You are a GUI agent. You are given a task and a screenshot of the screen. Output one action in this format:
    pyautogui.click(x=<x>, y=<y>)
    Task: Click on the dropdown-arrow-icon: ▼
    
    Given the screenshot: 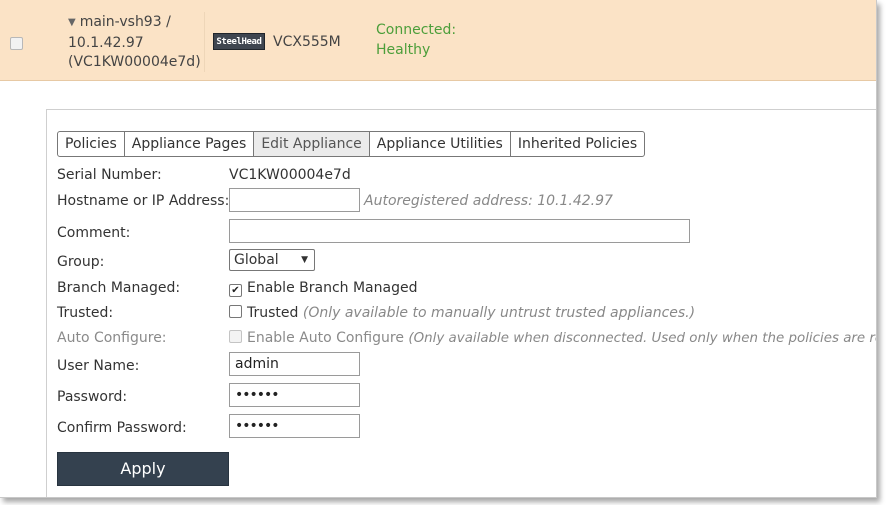 What is the action you would take?
    pyautogui.click(x=304, y=260)
    